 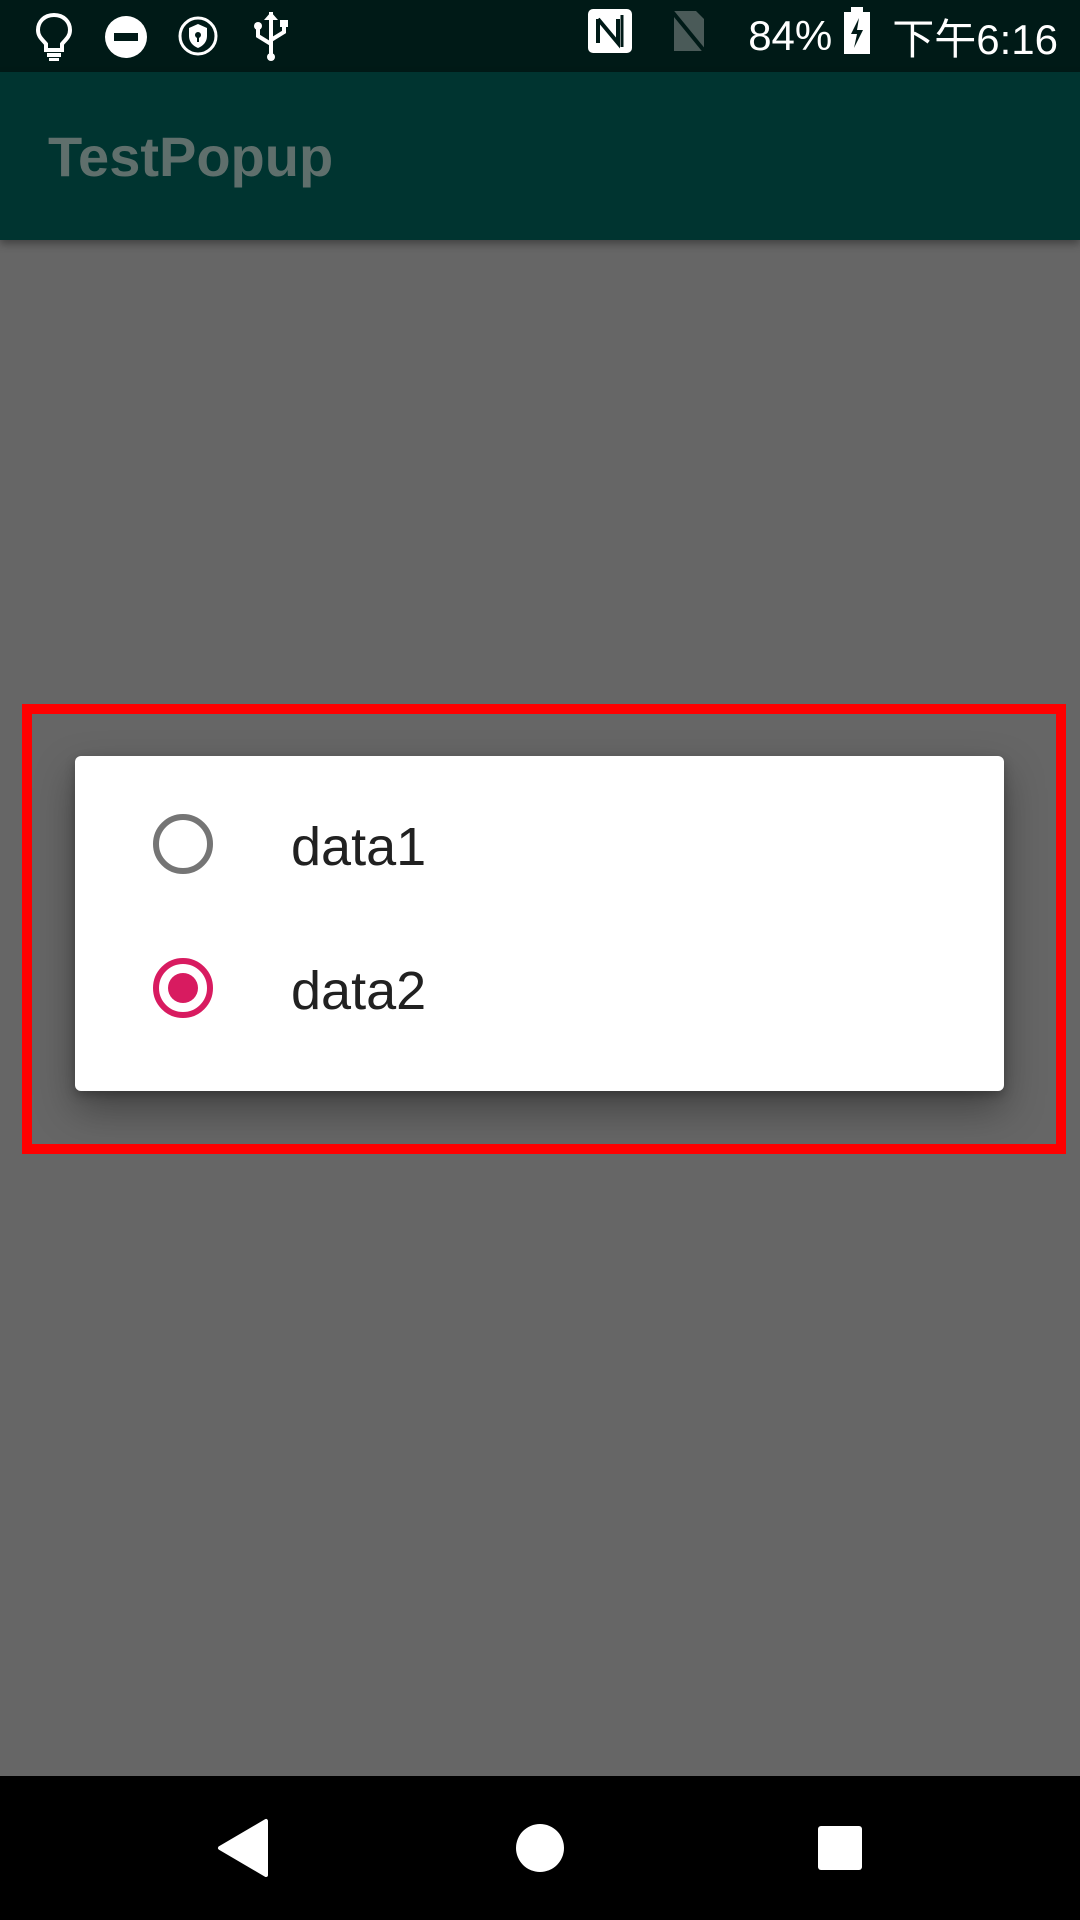 I want to click on home-button, so click(x=540, y=1848).